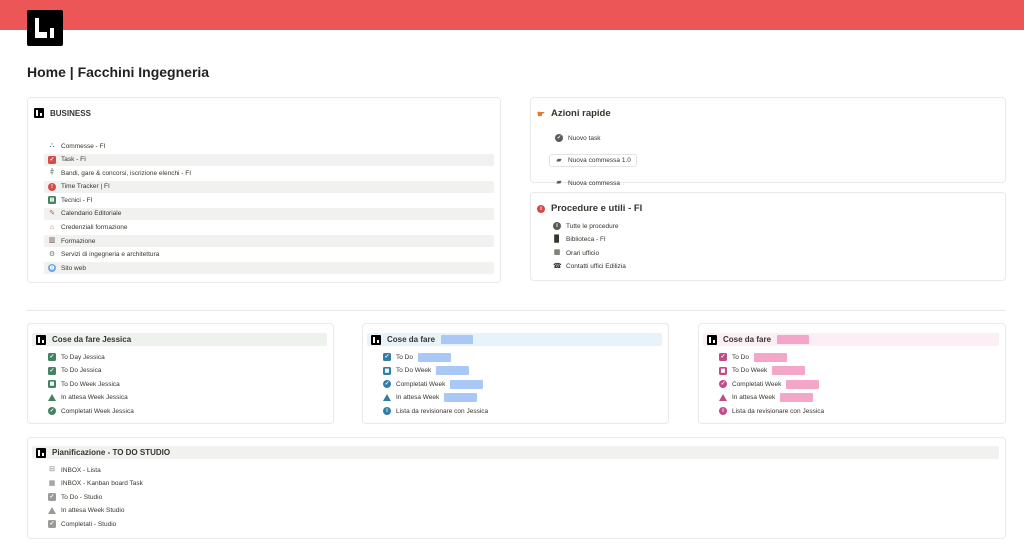 This screenshot has width=1024, height=547. What do you see at coordinates (52, 200) in the screenshot?
I see `id-card-icon: ▤` at bounding box center [52, 200].